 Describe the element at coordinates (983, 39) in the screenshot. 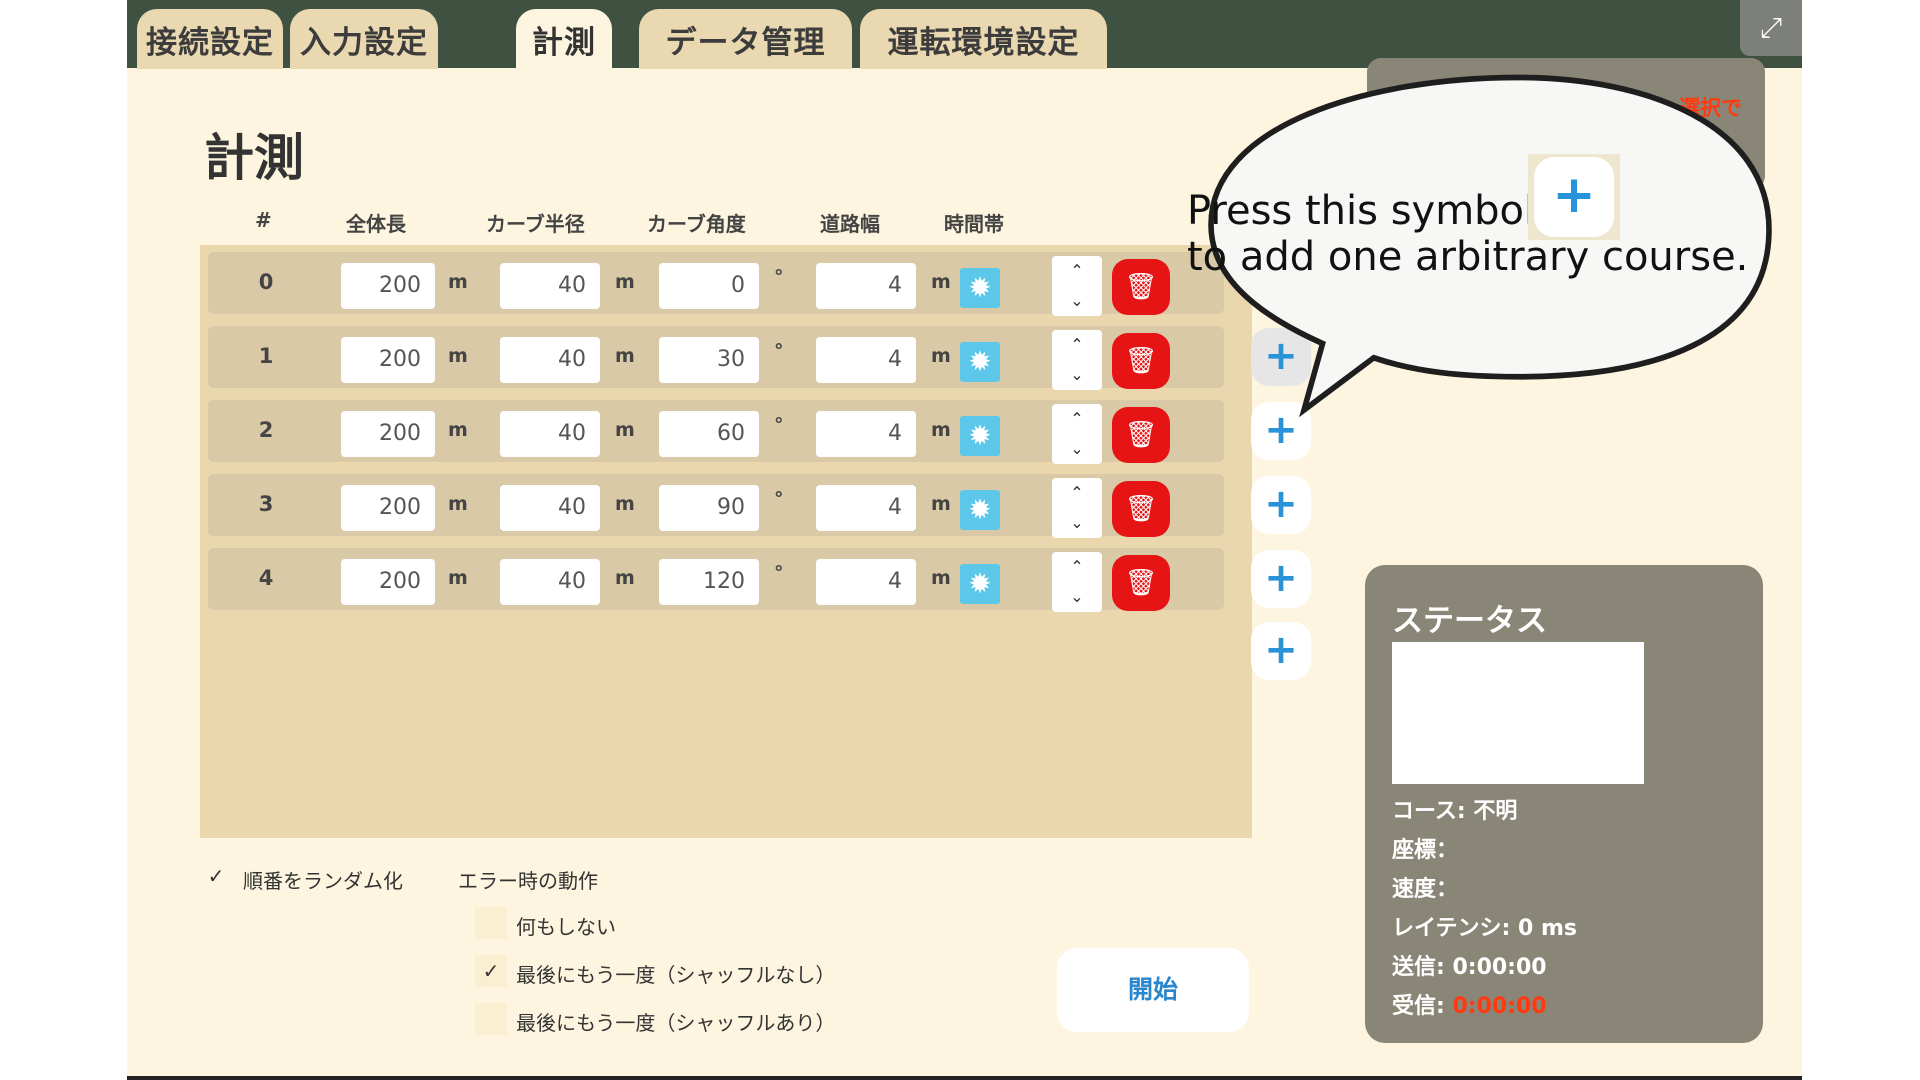

I see `tab-driving-environment: 運転環境設定` at that location.